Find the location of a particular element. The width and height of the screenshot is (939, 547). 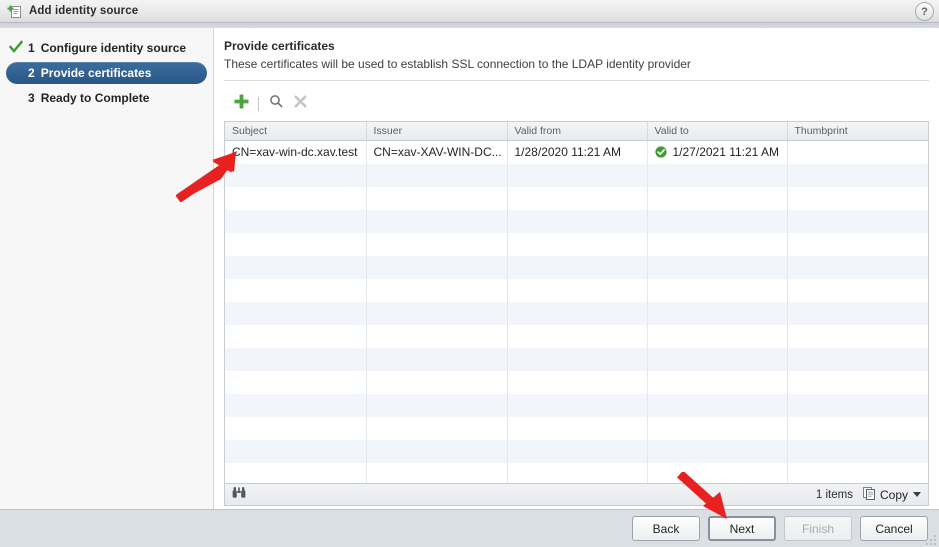

back-button: Back is located at coordinates (666, 528).